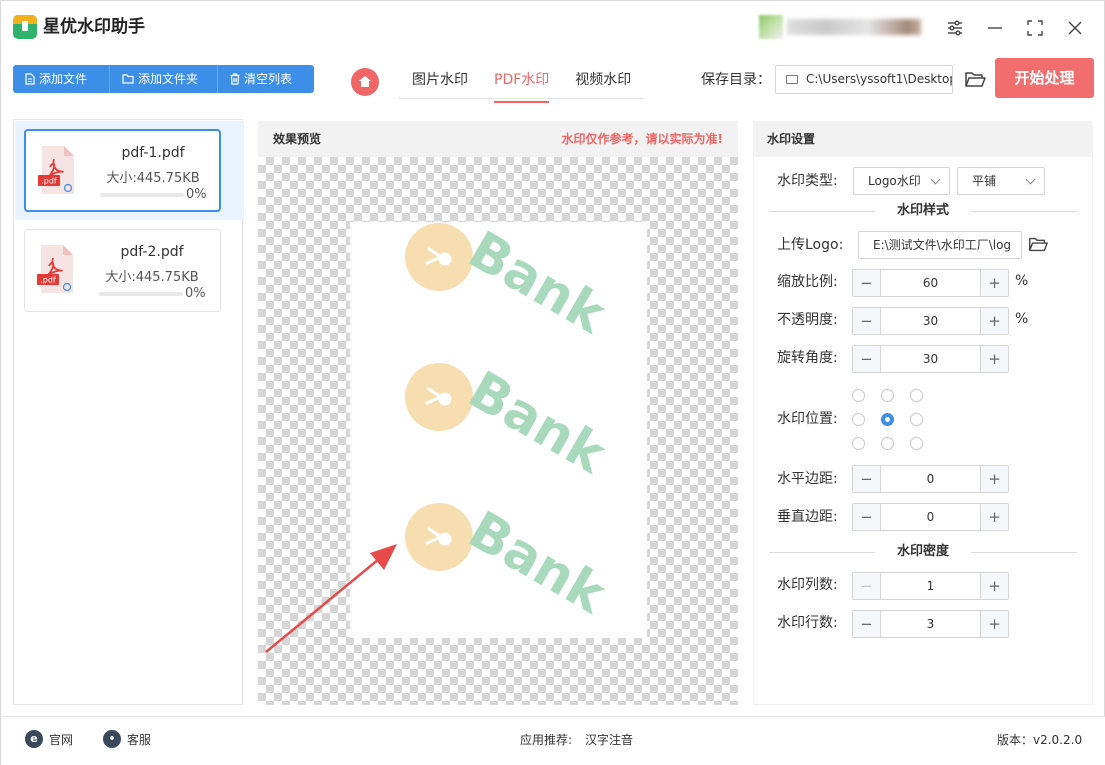 This screenshot has width=1105, height=765. Describe the element at coordinates (887, 419) in the screenshot. I see `position-center-radio` at that location.